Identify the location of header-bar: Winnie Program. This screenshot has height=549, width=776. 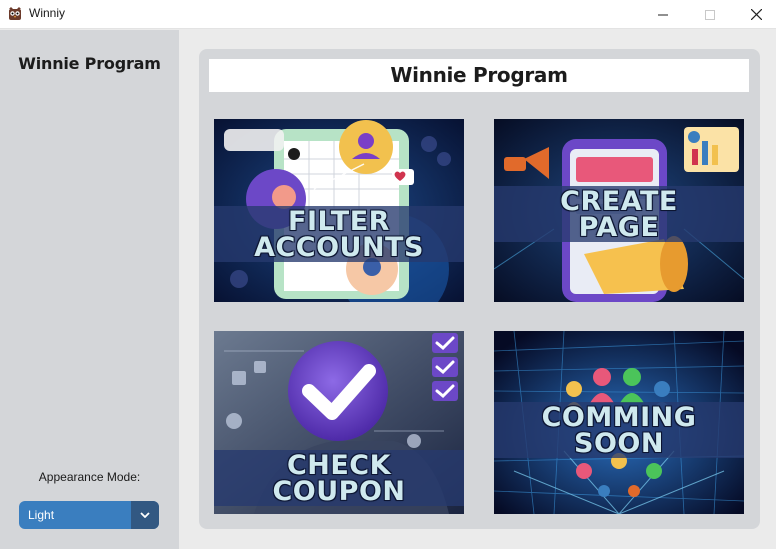
(479, 75).